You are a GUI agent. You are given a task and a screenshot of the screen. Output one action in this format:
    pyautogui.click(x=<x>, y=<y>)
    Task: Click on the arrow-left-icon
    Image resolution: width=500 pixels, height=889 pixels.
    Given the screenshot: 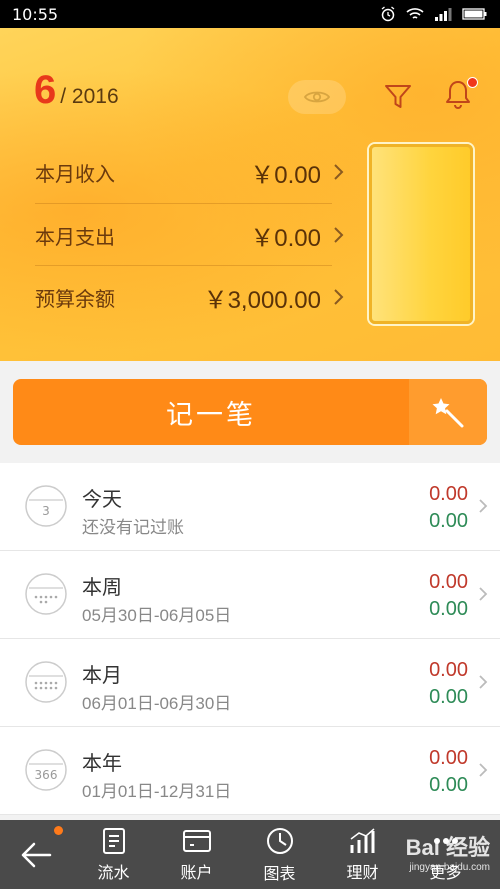 What is the action you would take?
    pyautogui.click(x=36, y=854)
    